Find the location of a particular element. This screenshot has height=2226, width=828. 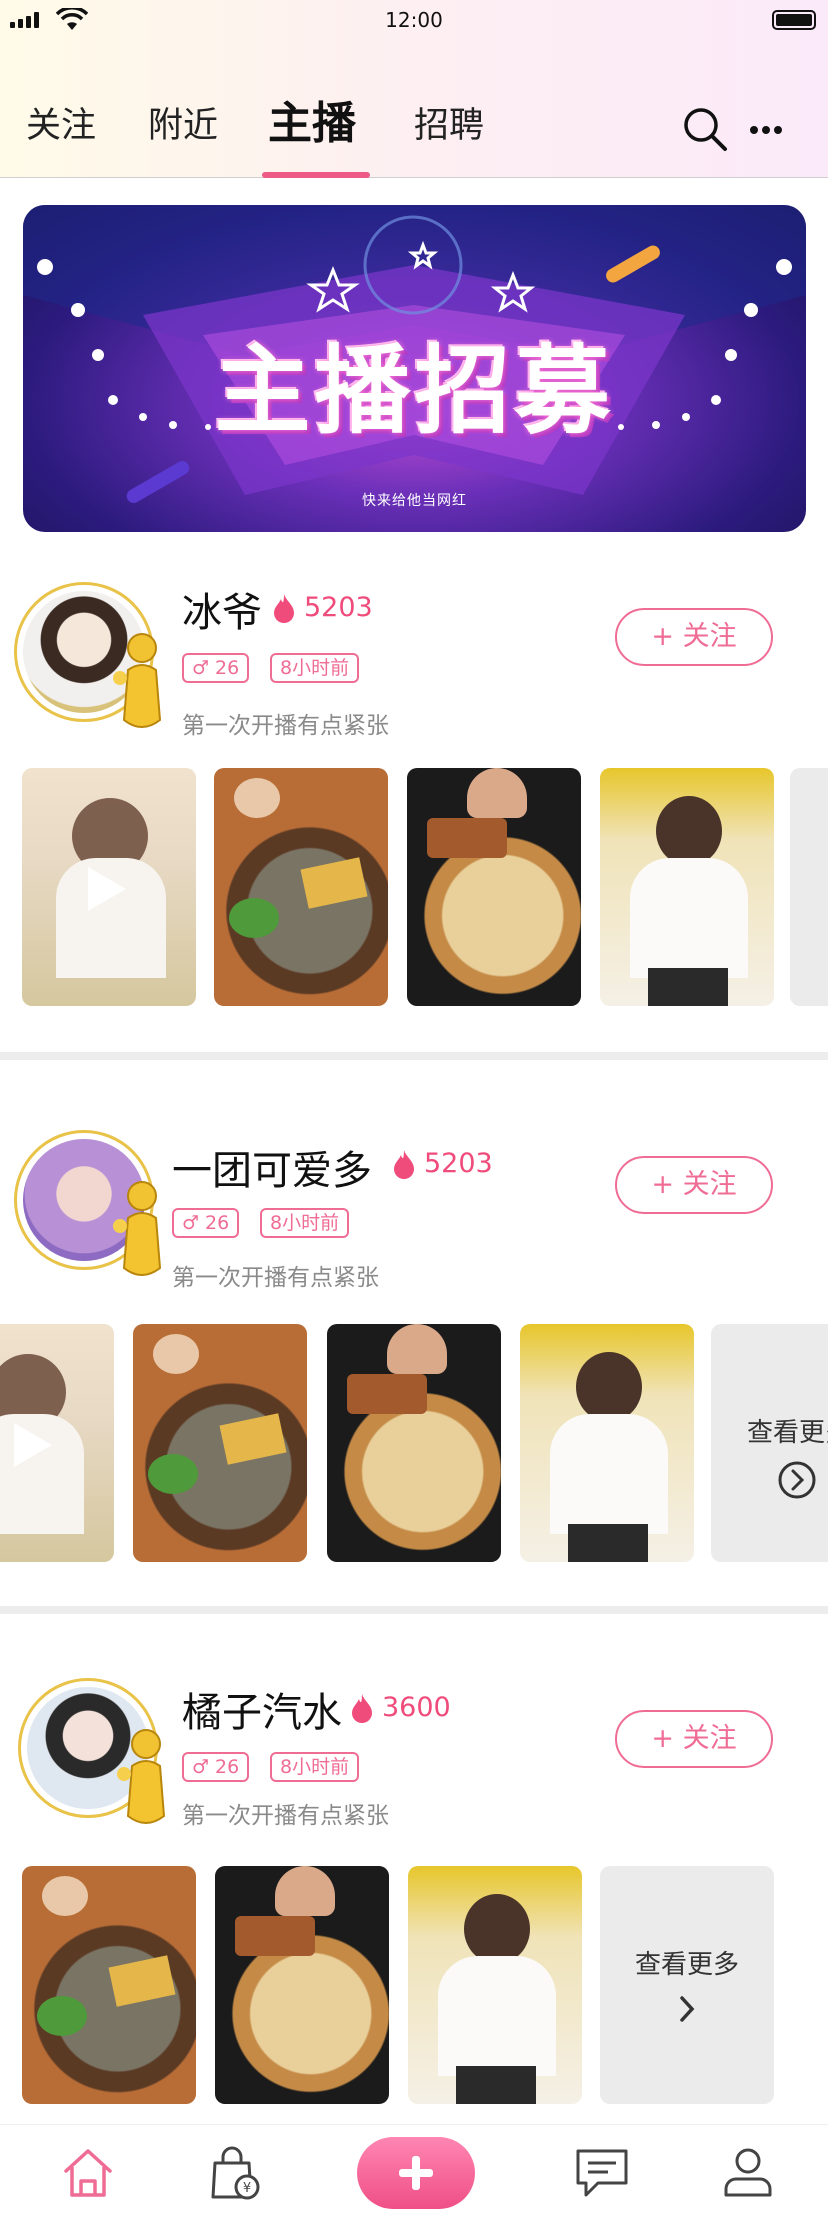

create-button is located at coordinates (416, 2173).